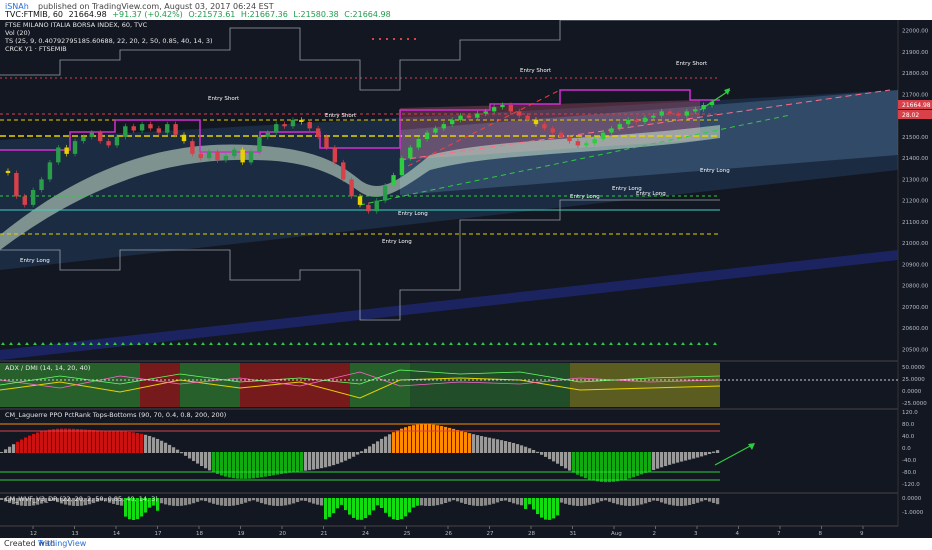  I want to click on adx-title: ADX / DMI (14, 14, 20, 40), so click(47, 368).